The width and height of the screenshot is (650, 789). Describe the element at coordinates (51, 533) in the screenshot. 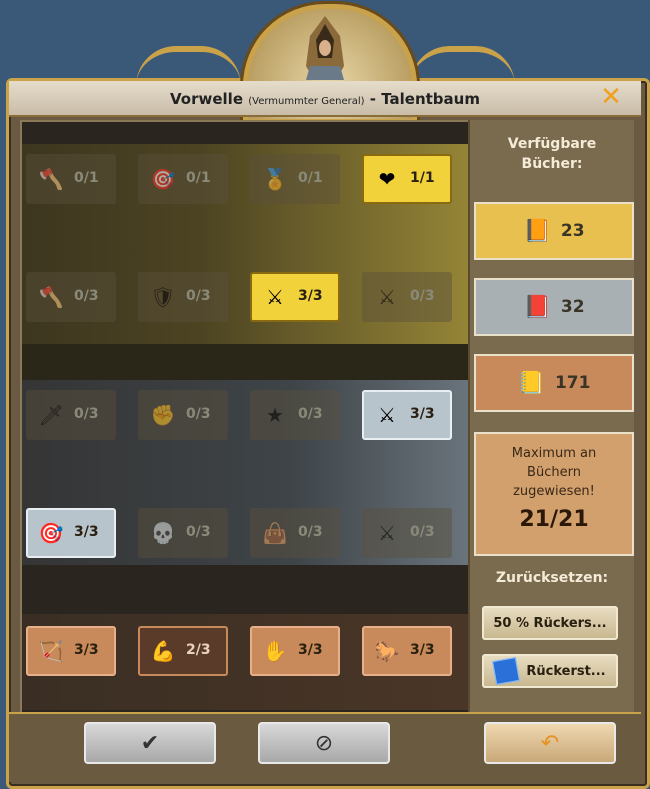

I see `bullseye-icon: 🎯` at that location.